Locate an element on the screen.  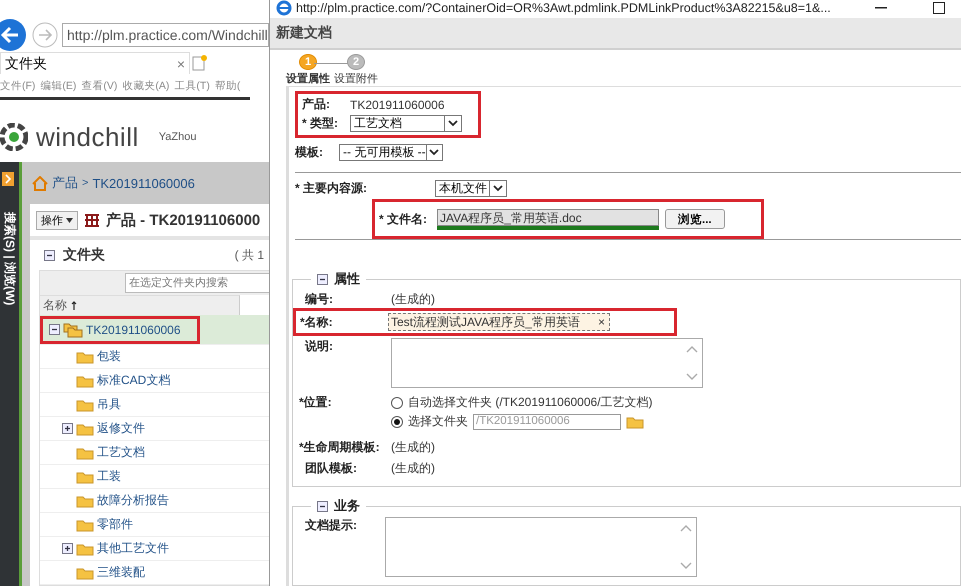
radio-button is located at coordinates (397, 402).